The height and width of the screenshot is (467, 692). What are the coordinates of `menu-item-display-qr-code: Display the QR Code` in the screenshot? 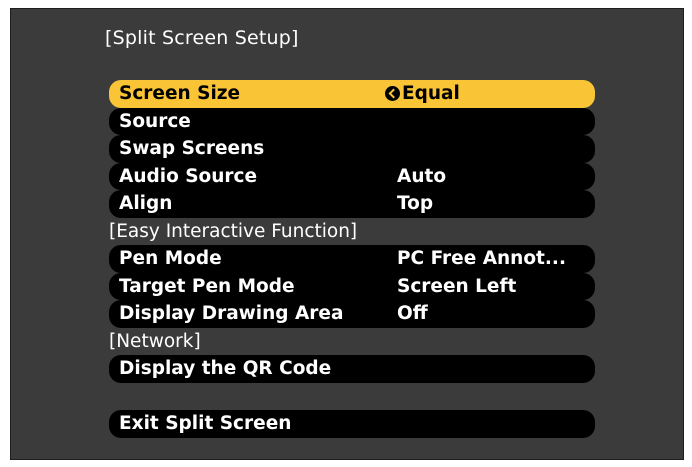 It's located at (352, 369).